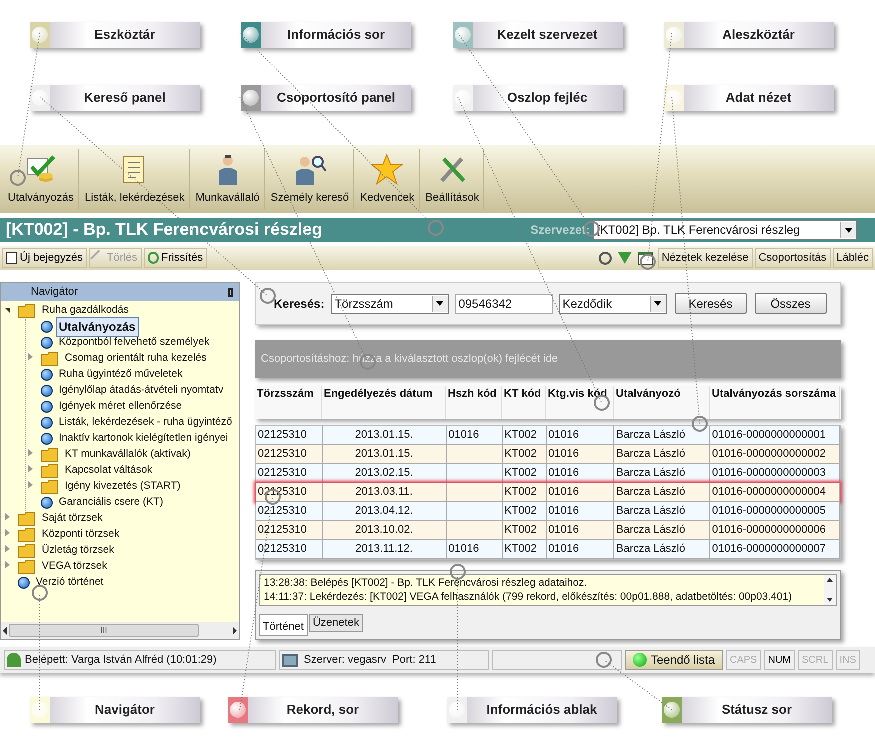 The width and height of the screenshot is (875, 744). What do you see at coordinates (503, 304) in the screenshot?
I see `search-field: 09546342` at bounding box center [503, 304].